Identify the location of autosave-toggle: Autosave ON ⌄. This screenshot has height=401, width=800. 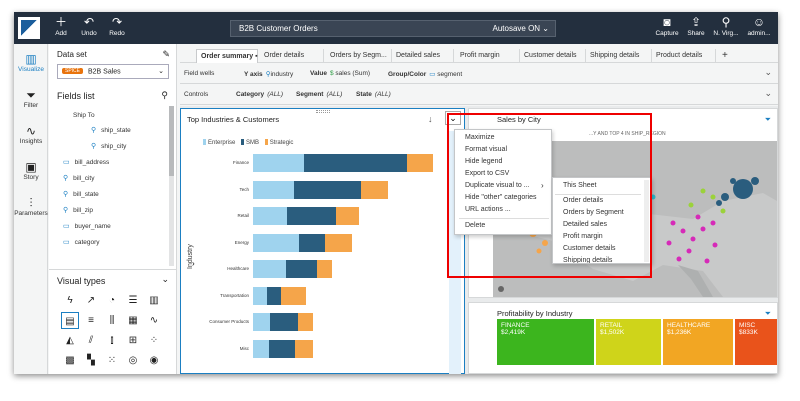
(520, 28).